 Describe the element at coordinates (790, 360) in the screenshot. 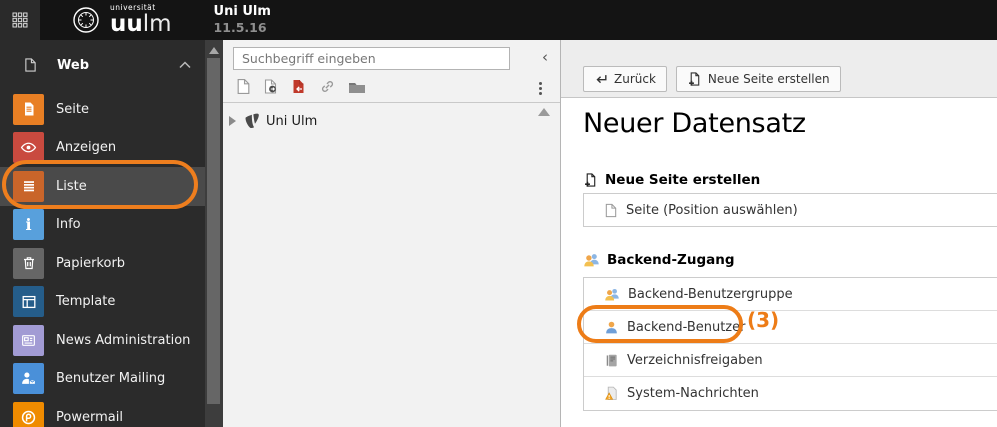

I see `wizard-item-verzeichnisfreigaben: Verzeichnisfreigaben` at that location.